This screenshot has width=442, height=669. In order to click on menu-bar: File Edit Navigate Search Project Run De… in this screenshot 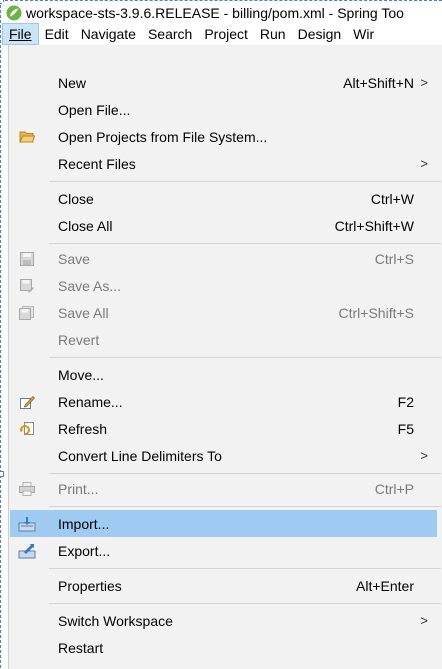, I will do `click(222, 34)`.